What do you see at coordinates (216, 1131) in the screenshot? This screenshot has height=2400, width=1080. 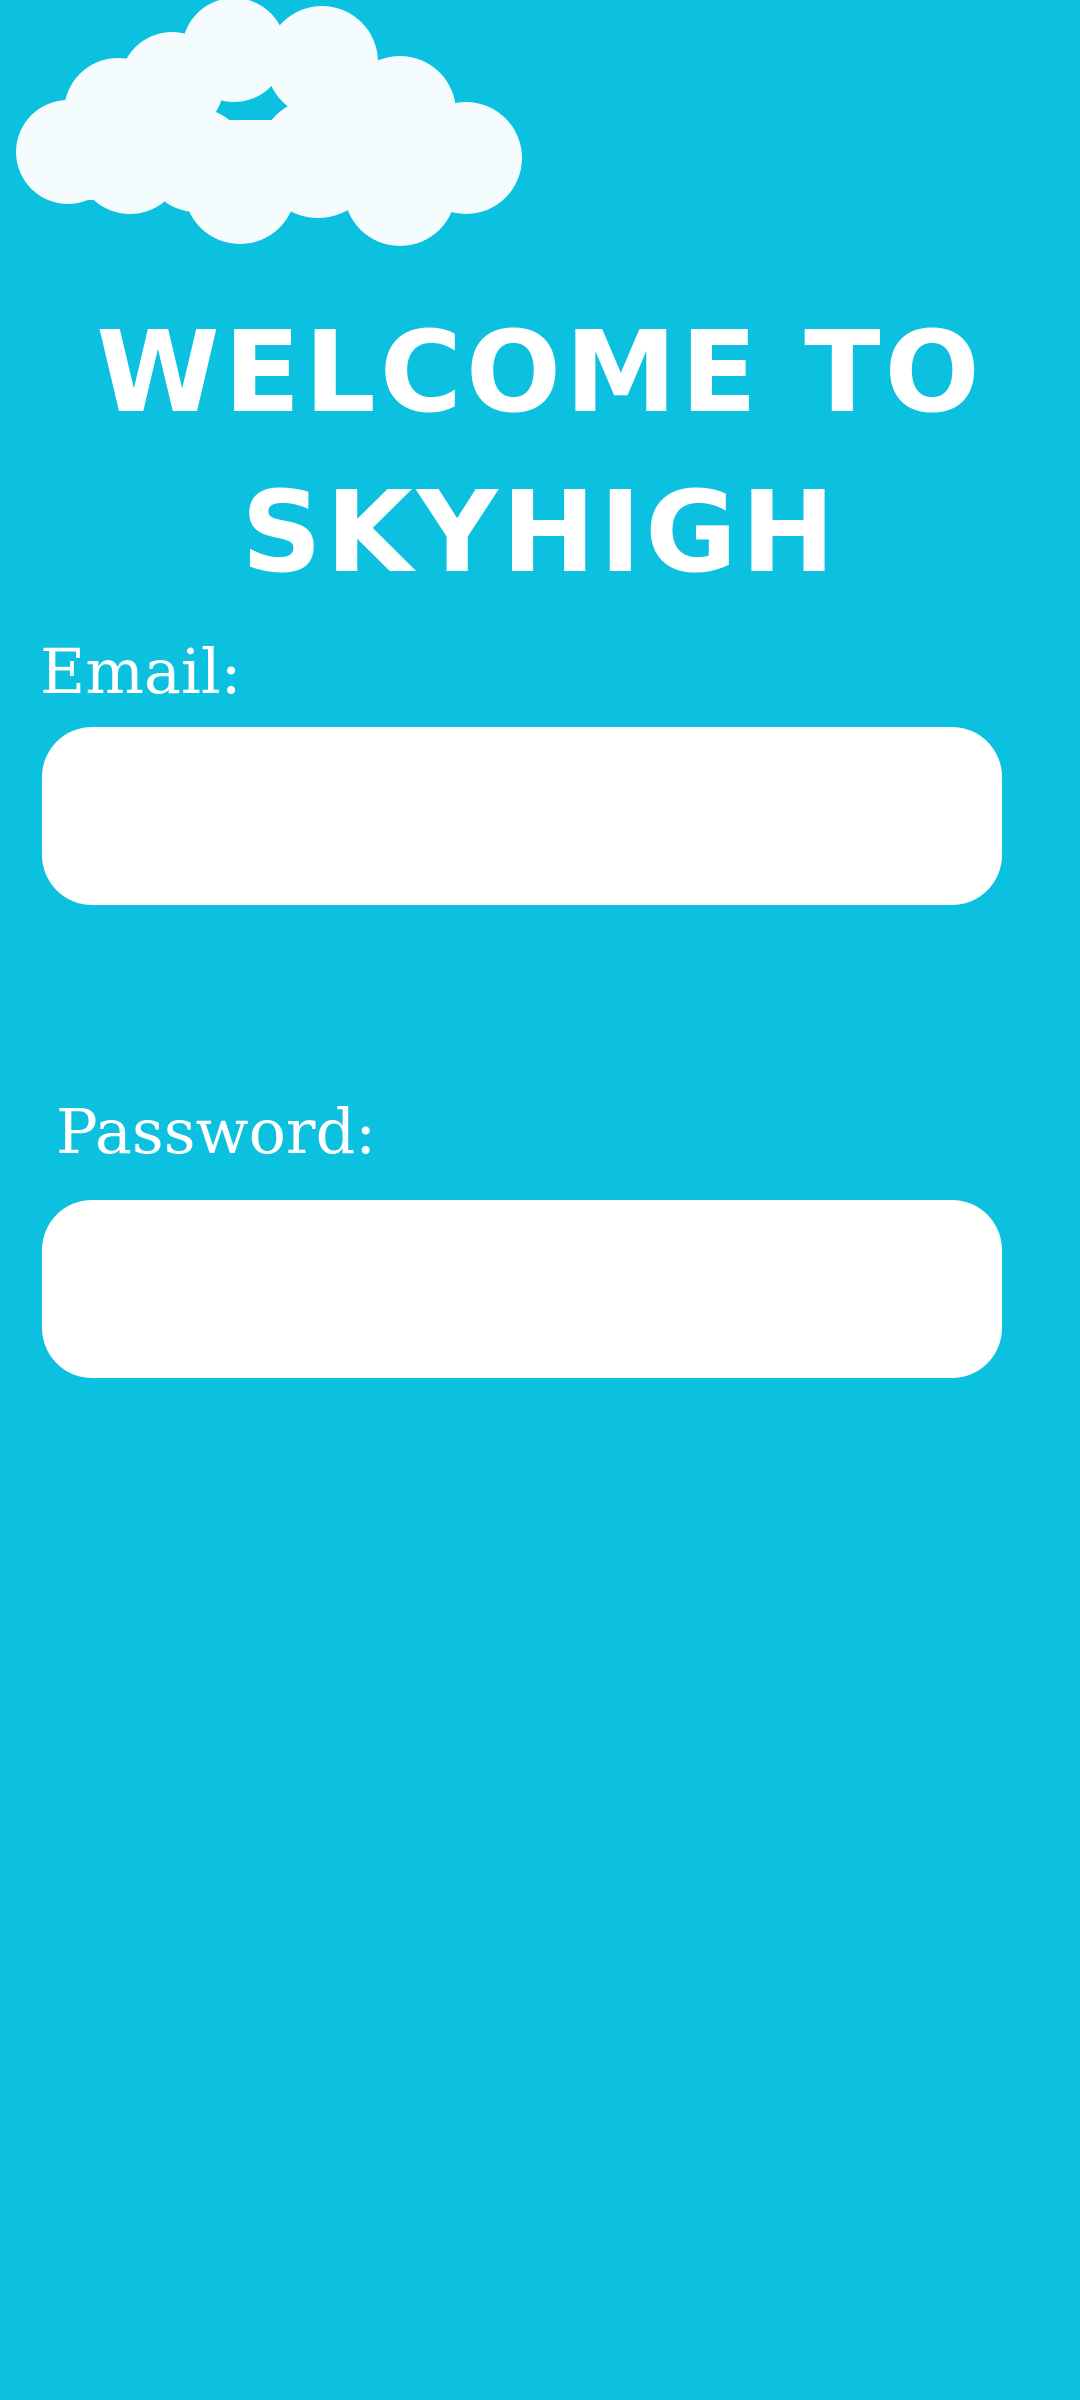 I see `password-label: Password:` at bounding box center [216, 1131].